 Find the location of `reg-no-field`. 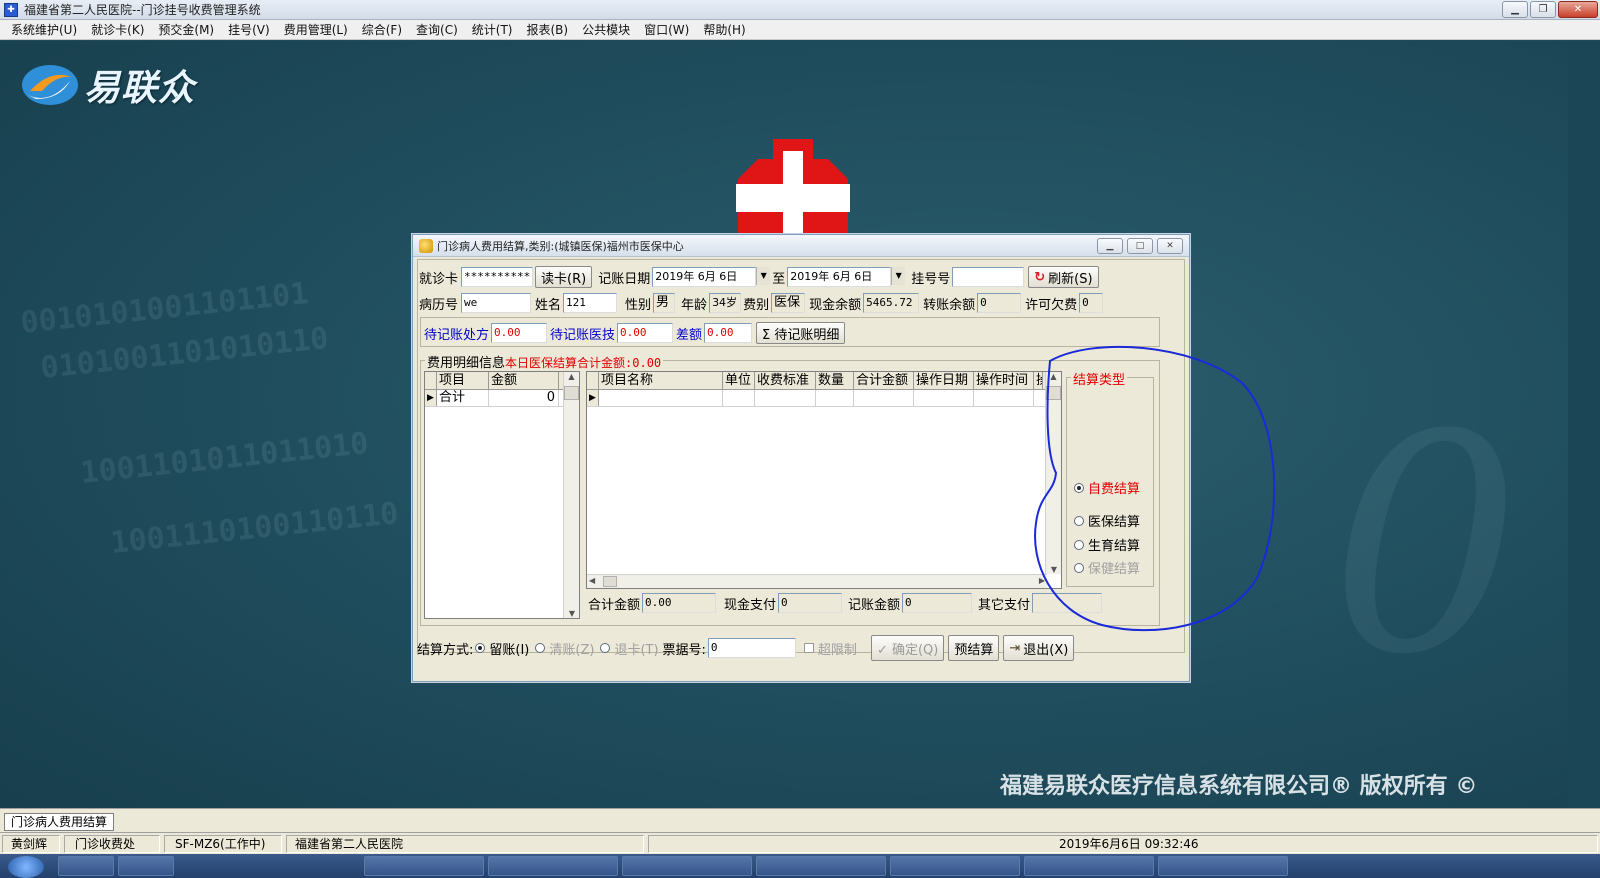

reg-no-field is located at coordinates (988, 277).